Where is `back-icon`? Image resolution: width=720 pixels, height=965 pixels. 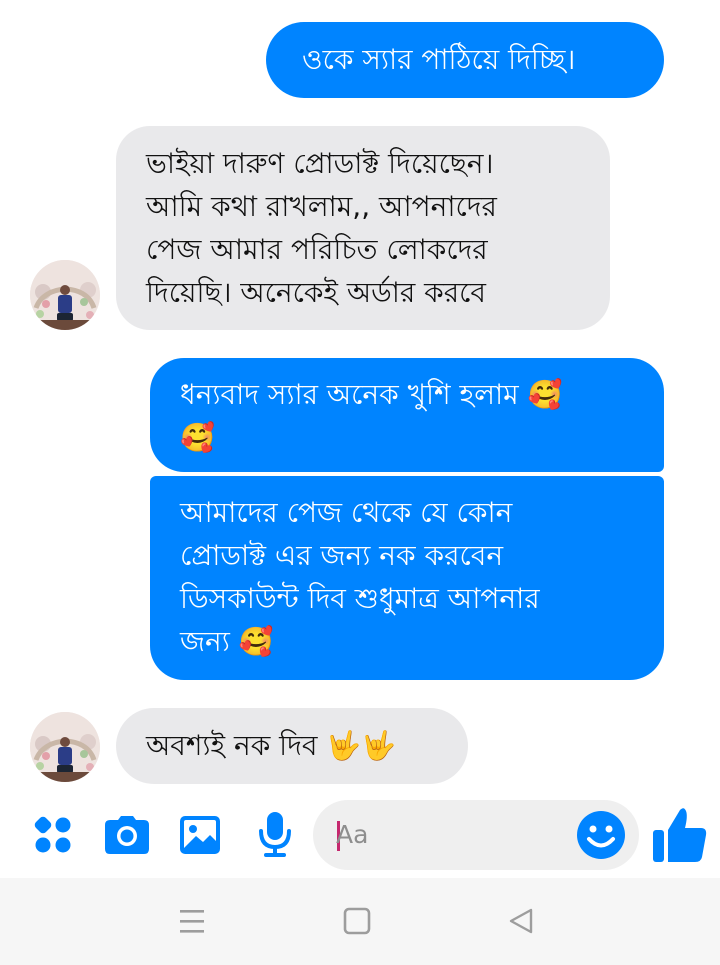 back-icon is located at coordinates (521, 921).